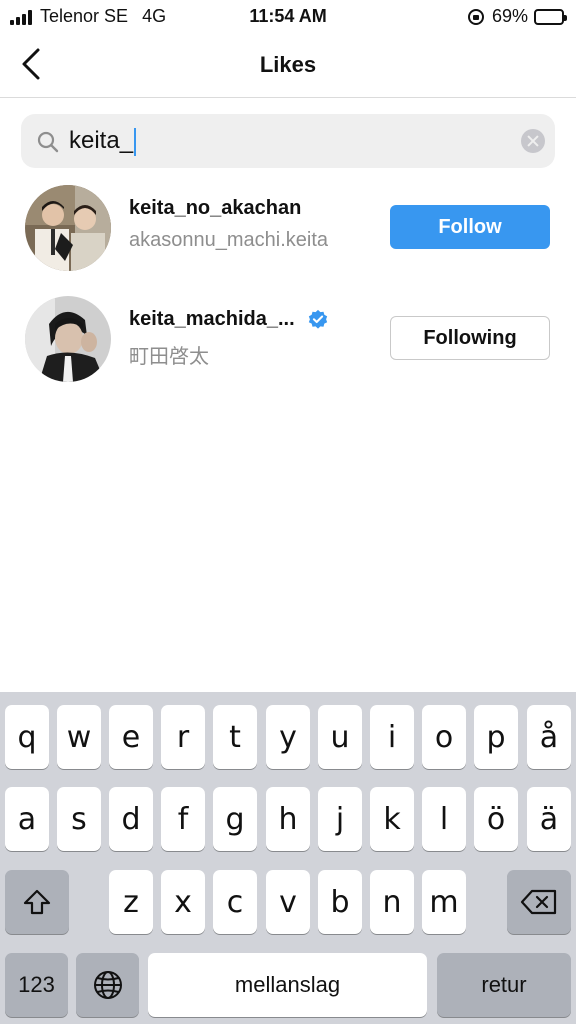 The width and height of the screenshot is (576, 1024). I want to click on key-o-umlaut: ö, so click(496, 819).